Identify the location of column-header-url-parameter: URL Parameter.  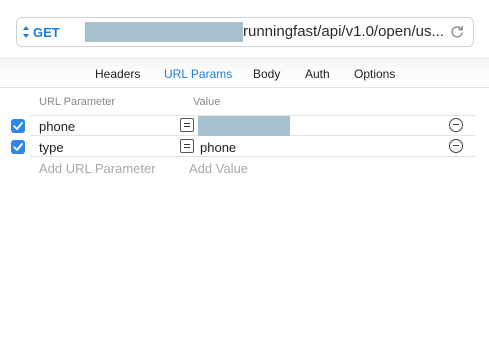
(77, 102).